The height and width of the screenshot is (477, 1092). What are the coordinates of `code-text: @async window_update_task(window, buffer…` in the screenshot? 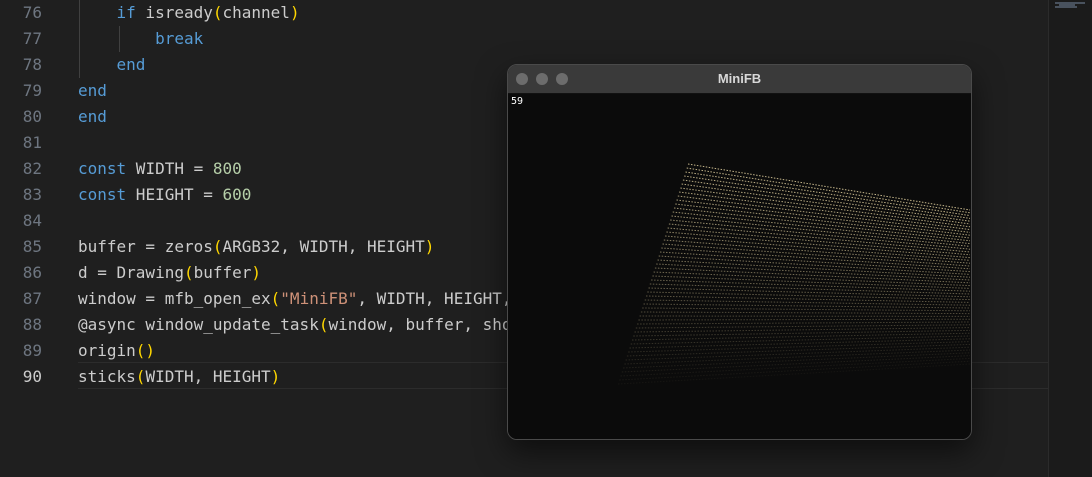 It's located at (319, 325).